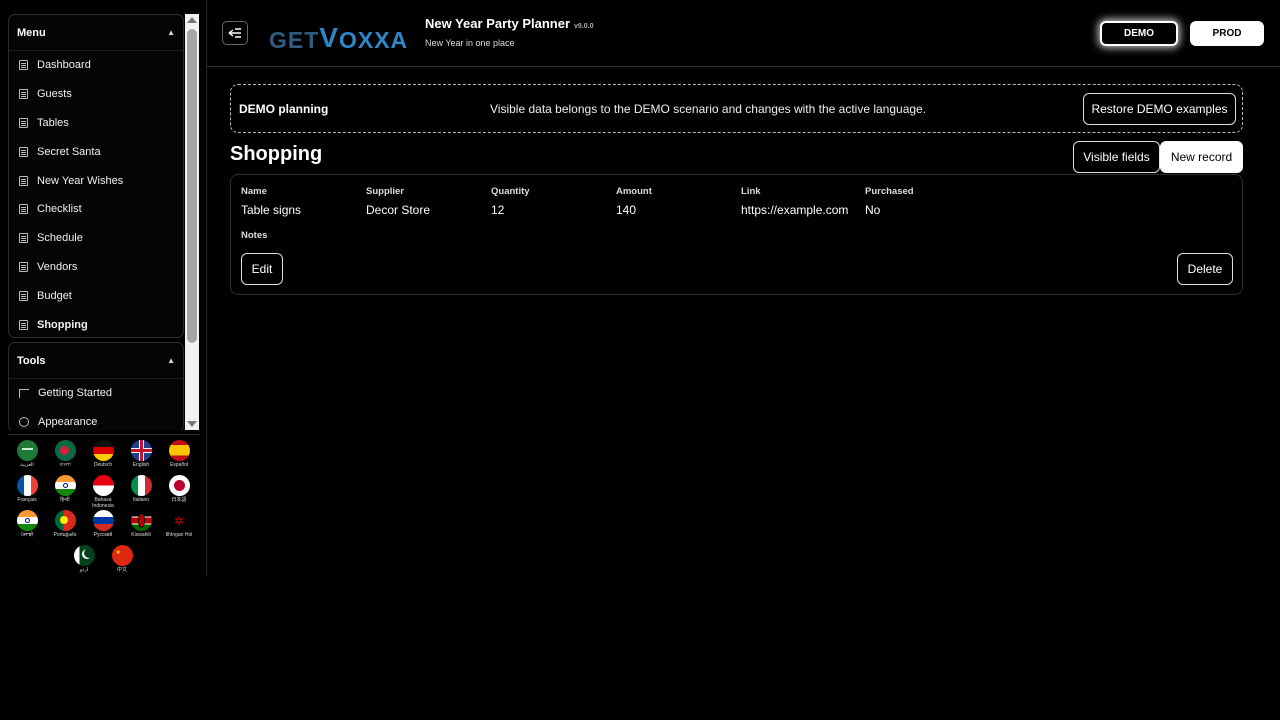 The image size is (1280, 720). I want to click on app-title: New Year Party Planner v9.0.0, so click(509, 23).